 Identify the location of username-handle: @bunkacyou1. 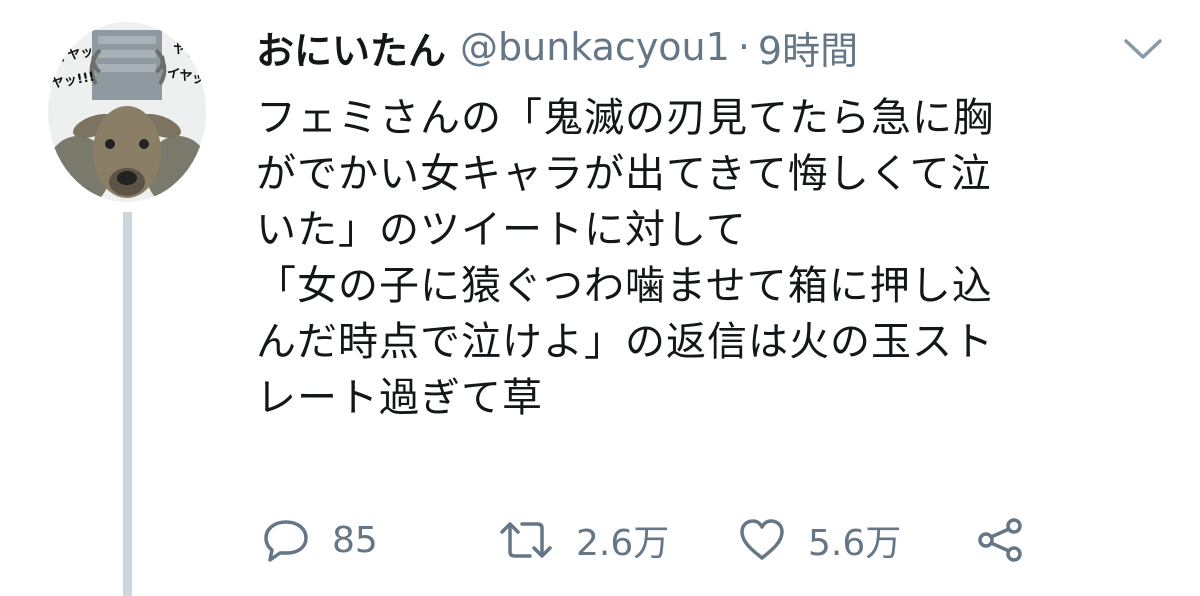
(595, 47).